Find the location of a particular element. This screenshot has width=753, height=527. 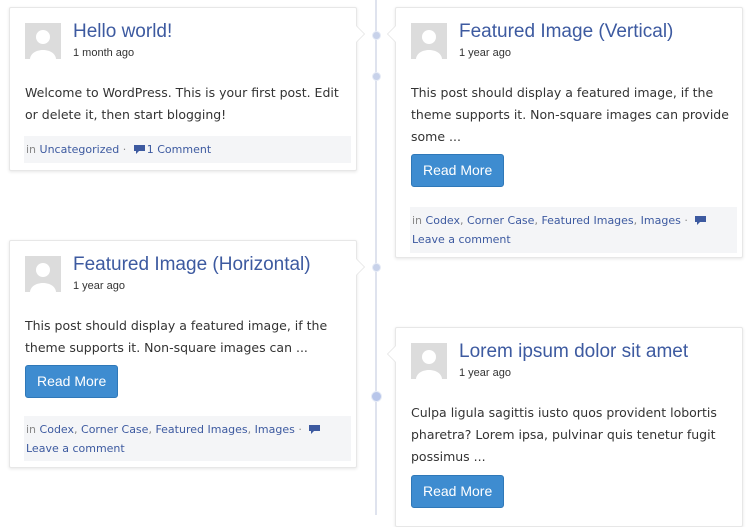

post-date: 1 month ago is located at coordinates (104, 53).